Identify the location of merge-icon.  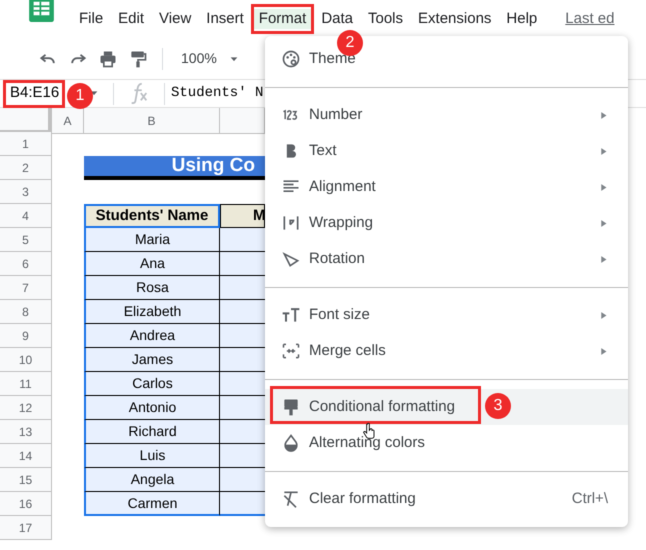
(291, 351).